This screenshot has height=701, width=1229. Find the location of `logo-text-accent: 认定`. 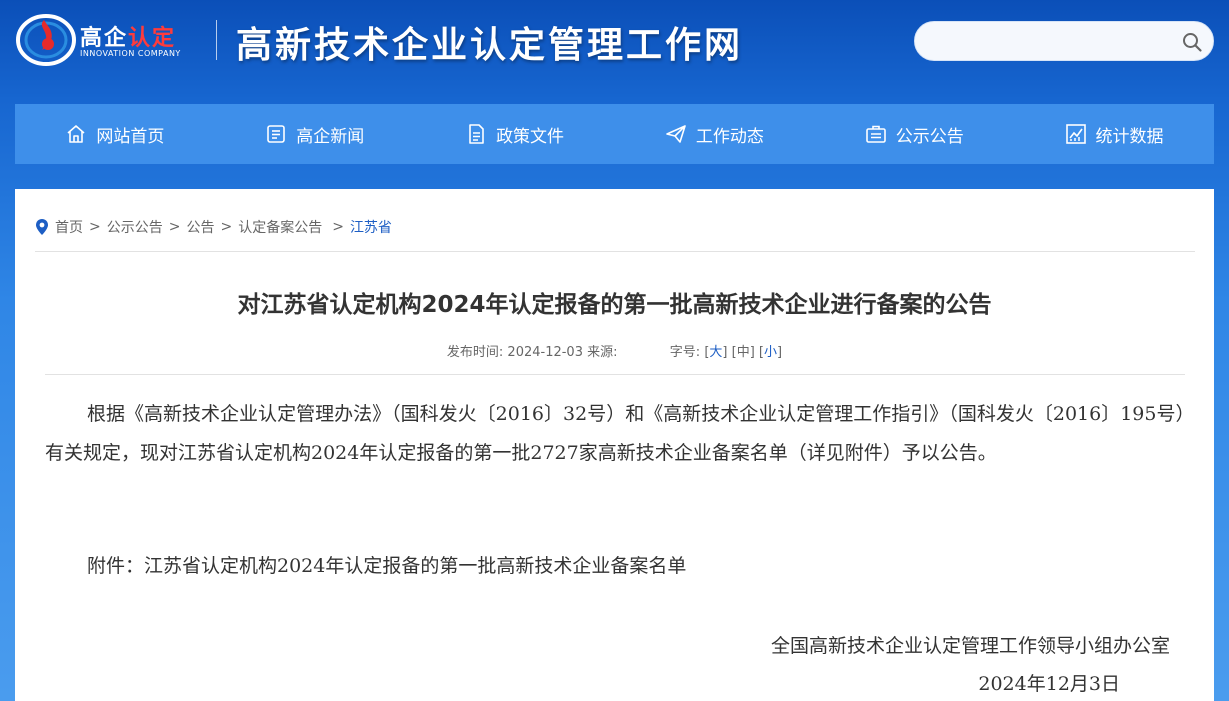

logo-text-accent: 认定 is located at coordinates (152, 38).